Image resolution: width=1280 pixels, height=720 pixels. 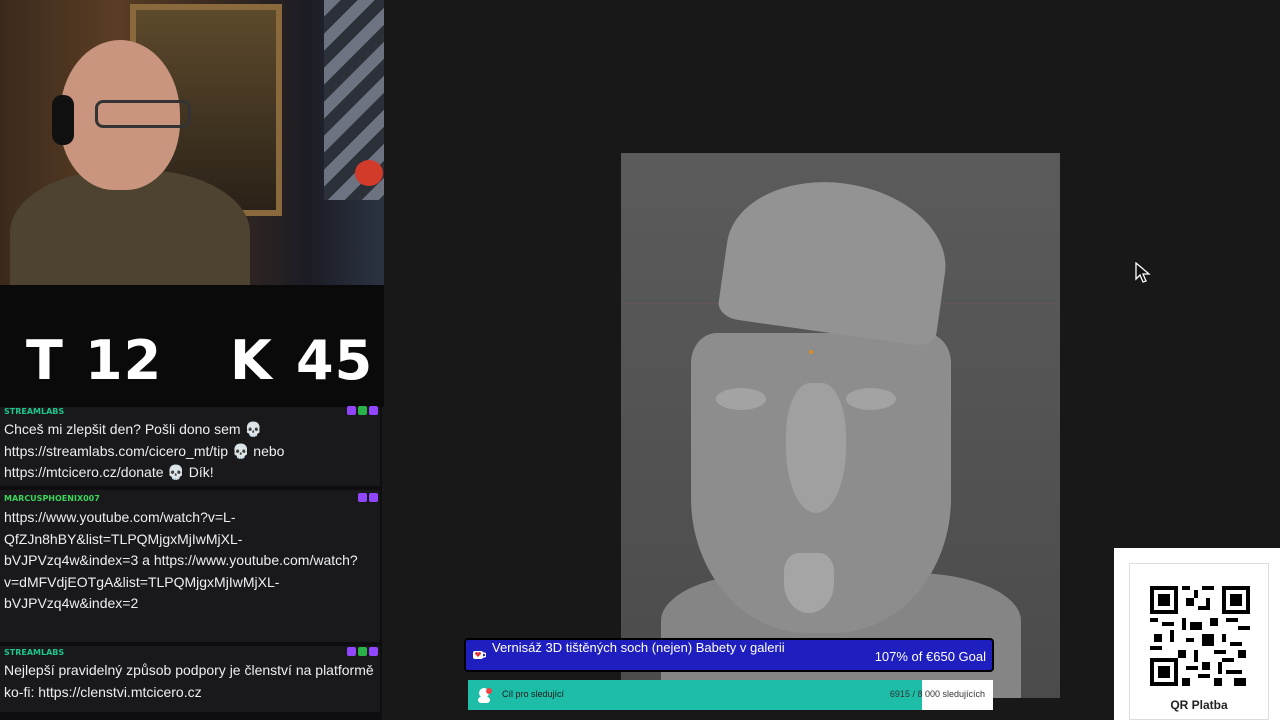 What do you see at coordinates (369, 173) in the screenshot?
I see `red-object` at bounding box center [369, 173].